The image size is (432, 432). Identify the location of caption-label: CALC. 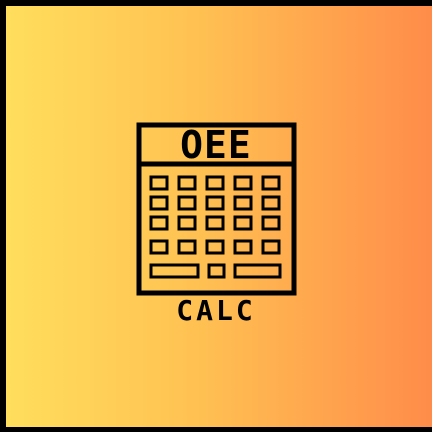
(215, 310).